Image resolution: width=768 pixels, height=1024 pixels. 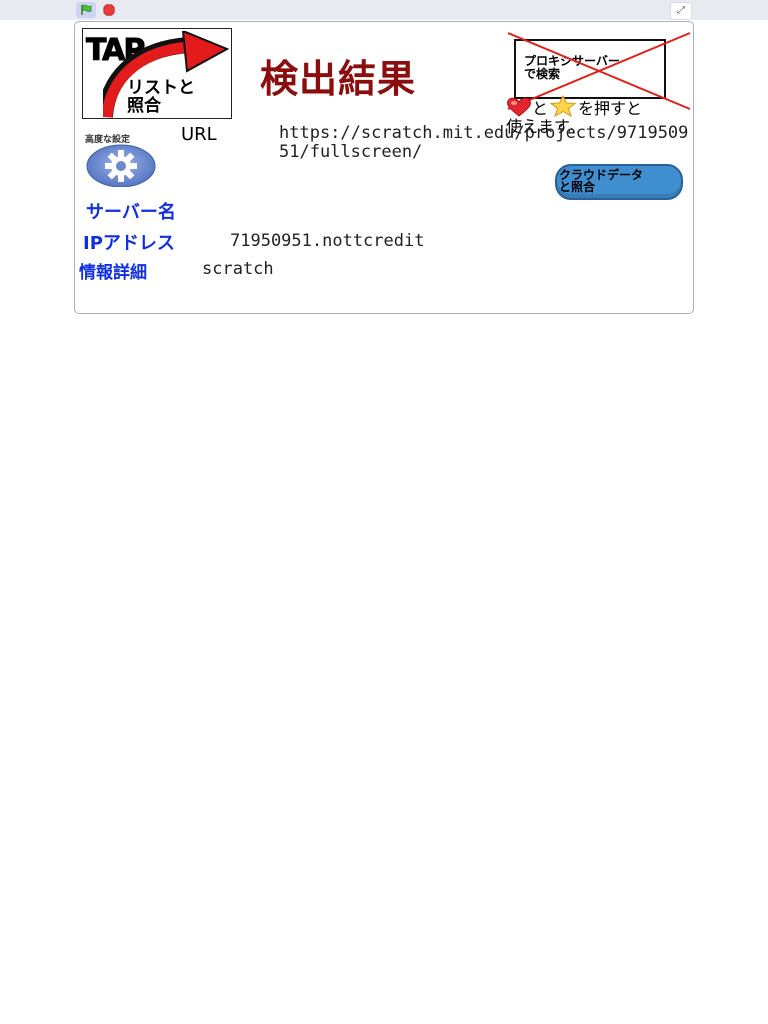 I want to click on cloud-data-match-button: クラウドデータ と照合, so click(x=619, y=182).